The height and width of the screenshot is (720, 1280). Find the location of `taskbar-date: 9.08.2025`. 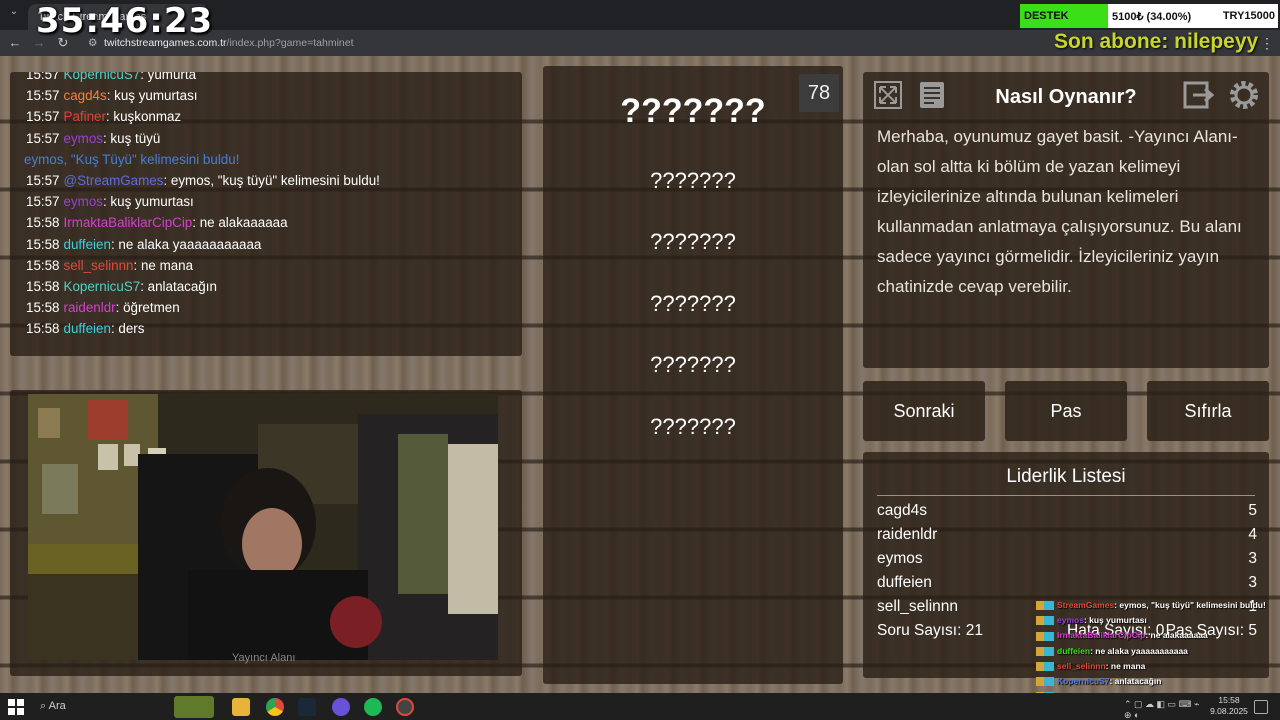

taskbar-date: 9.08.2025 is located at coordinates (1229, 711).